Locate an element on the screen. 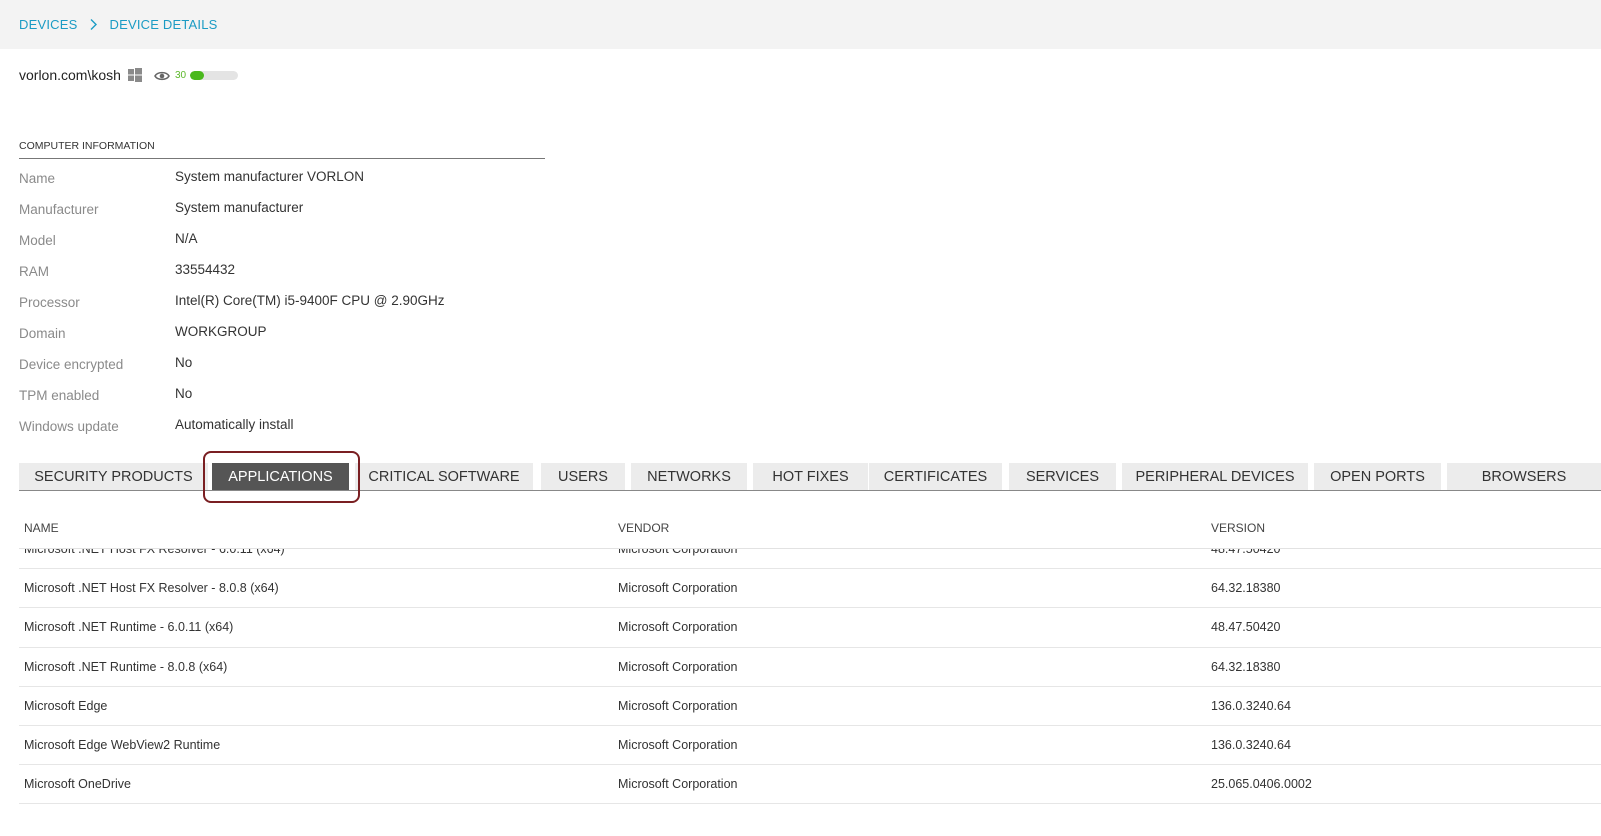  info-value: WORKGROUP is located at coordinates (221, 331).